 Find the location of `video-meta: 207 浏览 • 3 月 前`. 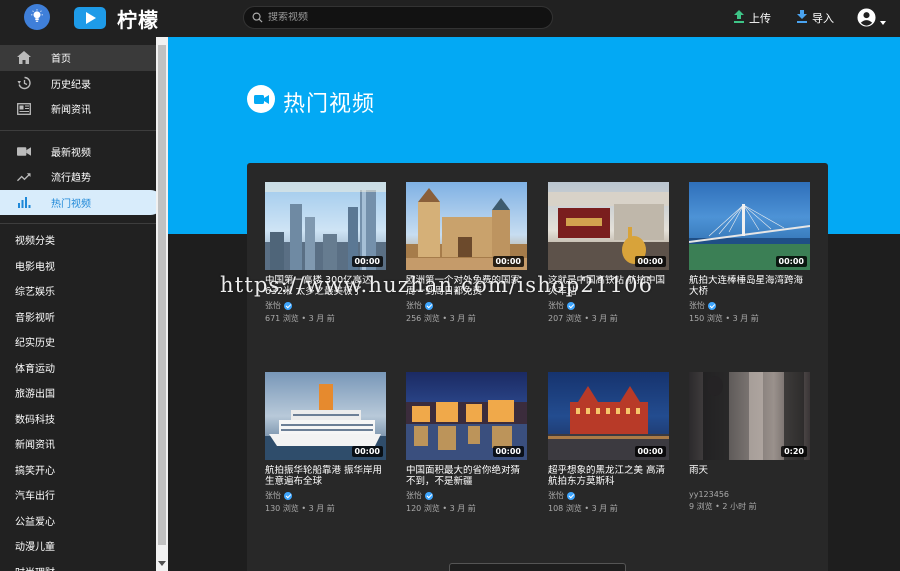

video-meta: 207 浏览 • 3 月 前 is located at coordinates (583, 318).